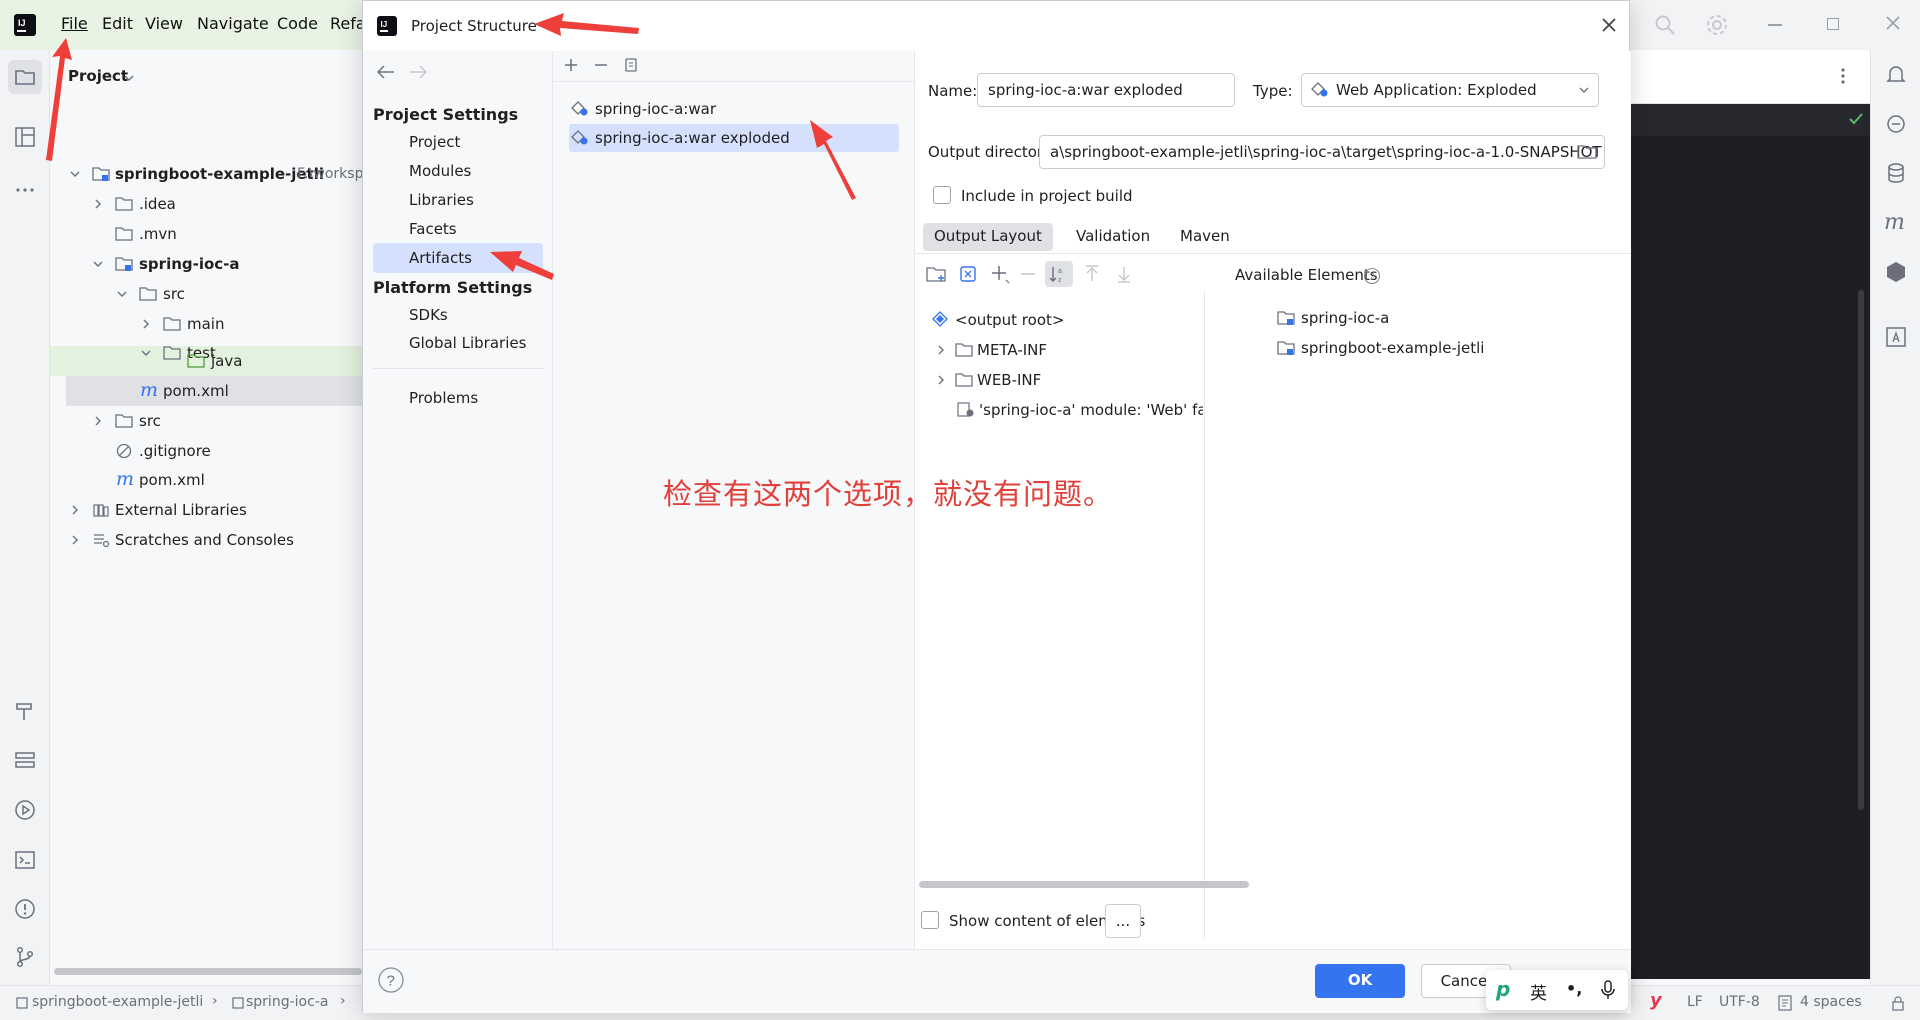 This screenshot has height=1020, width=1920. Describe the element at coordinates (467, 343) in the screenshot. I see `nav-global-libraries: Global Libraries` at that location.